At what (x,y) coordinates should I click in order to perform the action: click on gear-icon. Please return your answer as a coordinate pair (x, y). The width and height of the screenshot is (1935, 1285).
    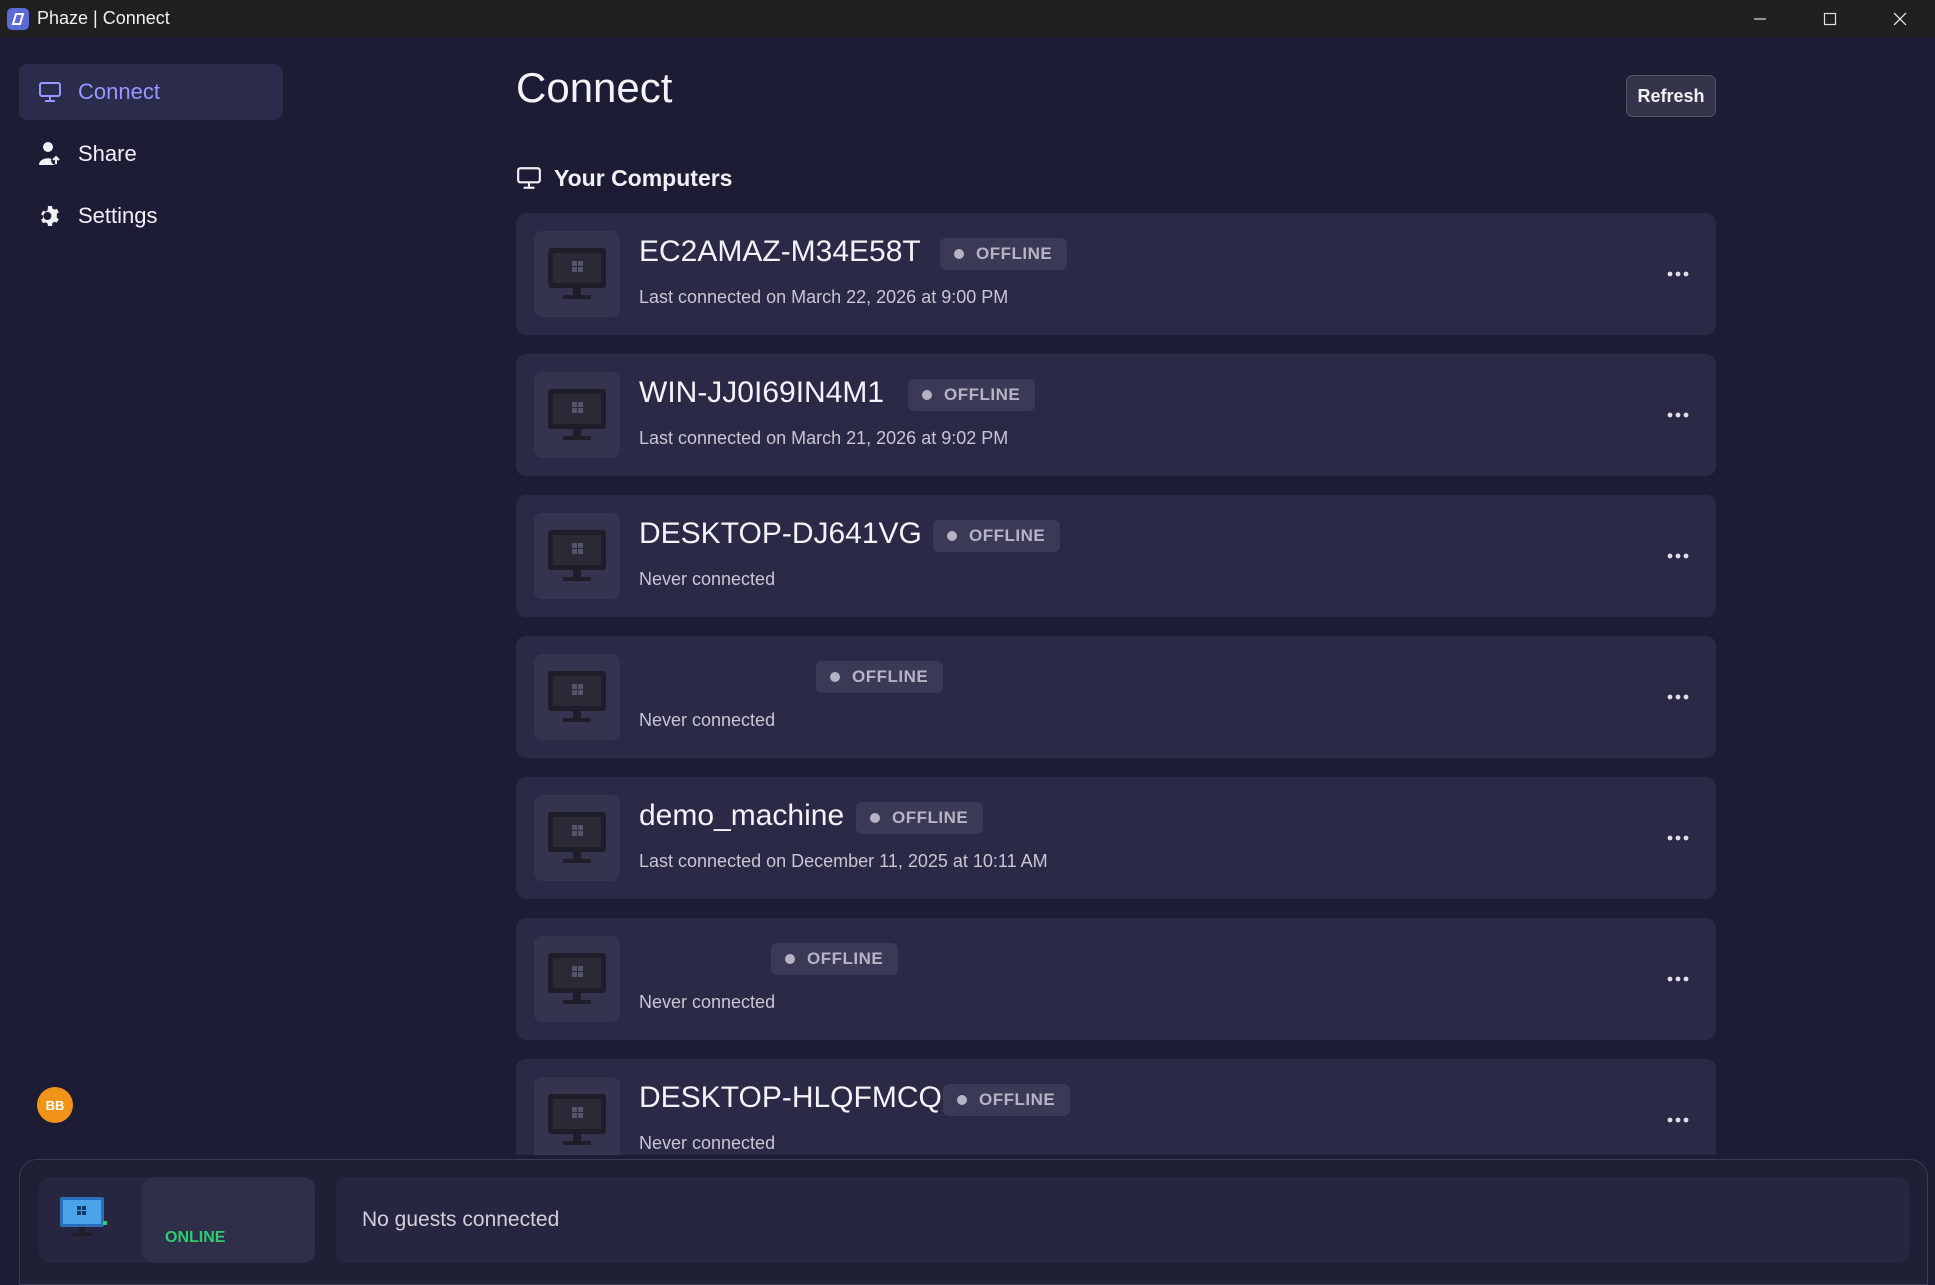
    Looking at the image, I should click on (50, 216).